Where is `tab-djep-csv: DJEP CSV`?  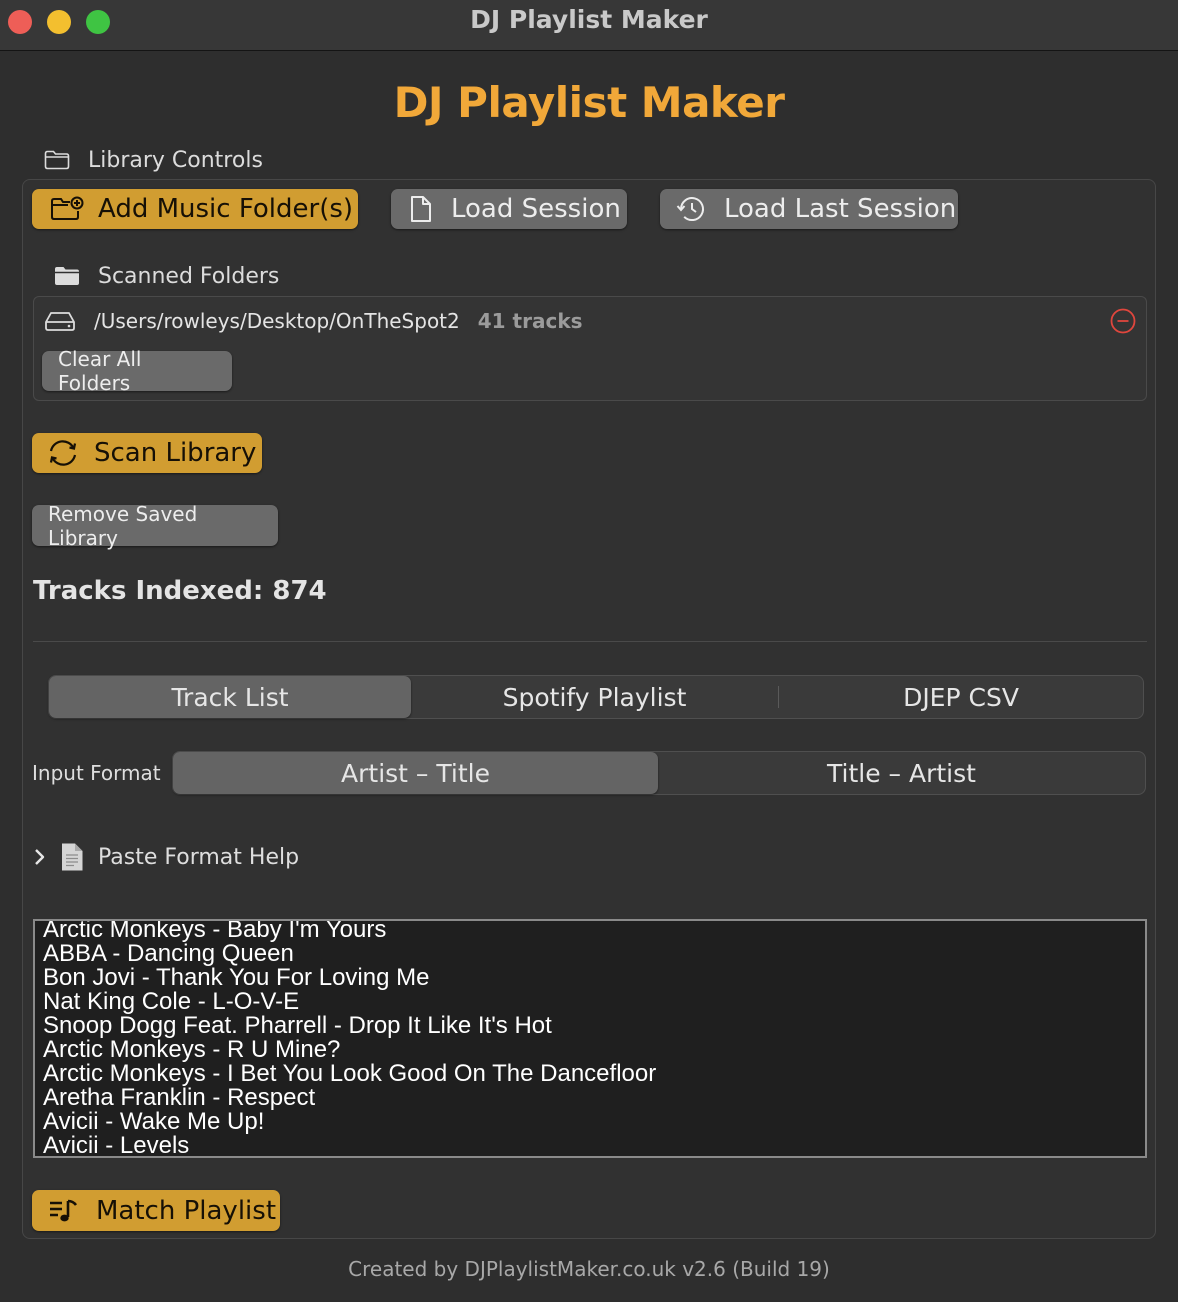
tab-djep-csv: DJEP CSV is located at coordinates (961, 697).